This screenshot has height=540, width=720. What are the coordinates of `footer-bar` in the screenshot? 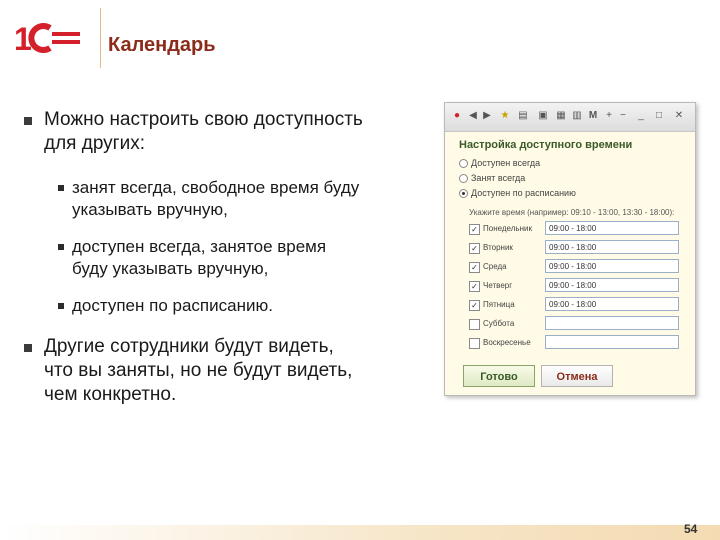 It's located at (360, 532).